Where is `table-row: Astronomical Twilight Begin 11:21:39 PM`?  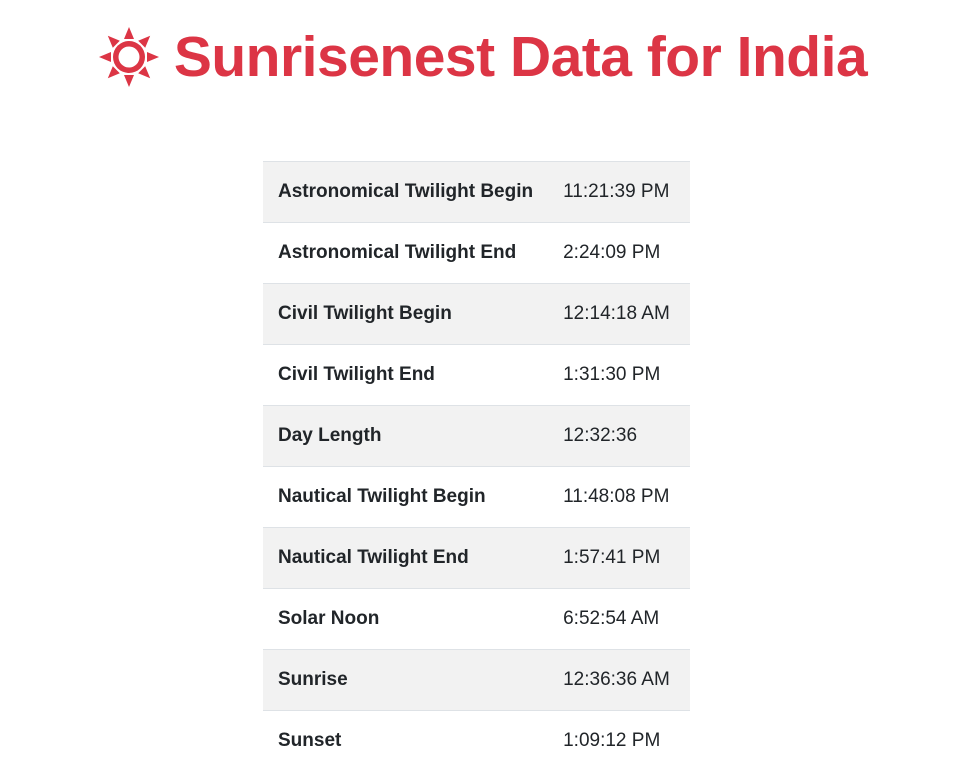 table-row: Astronomical Twilight Begin 11:21:39 PM is located at coordinates (476, 192).